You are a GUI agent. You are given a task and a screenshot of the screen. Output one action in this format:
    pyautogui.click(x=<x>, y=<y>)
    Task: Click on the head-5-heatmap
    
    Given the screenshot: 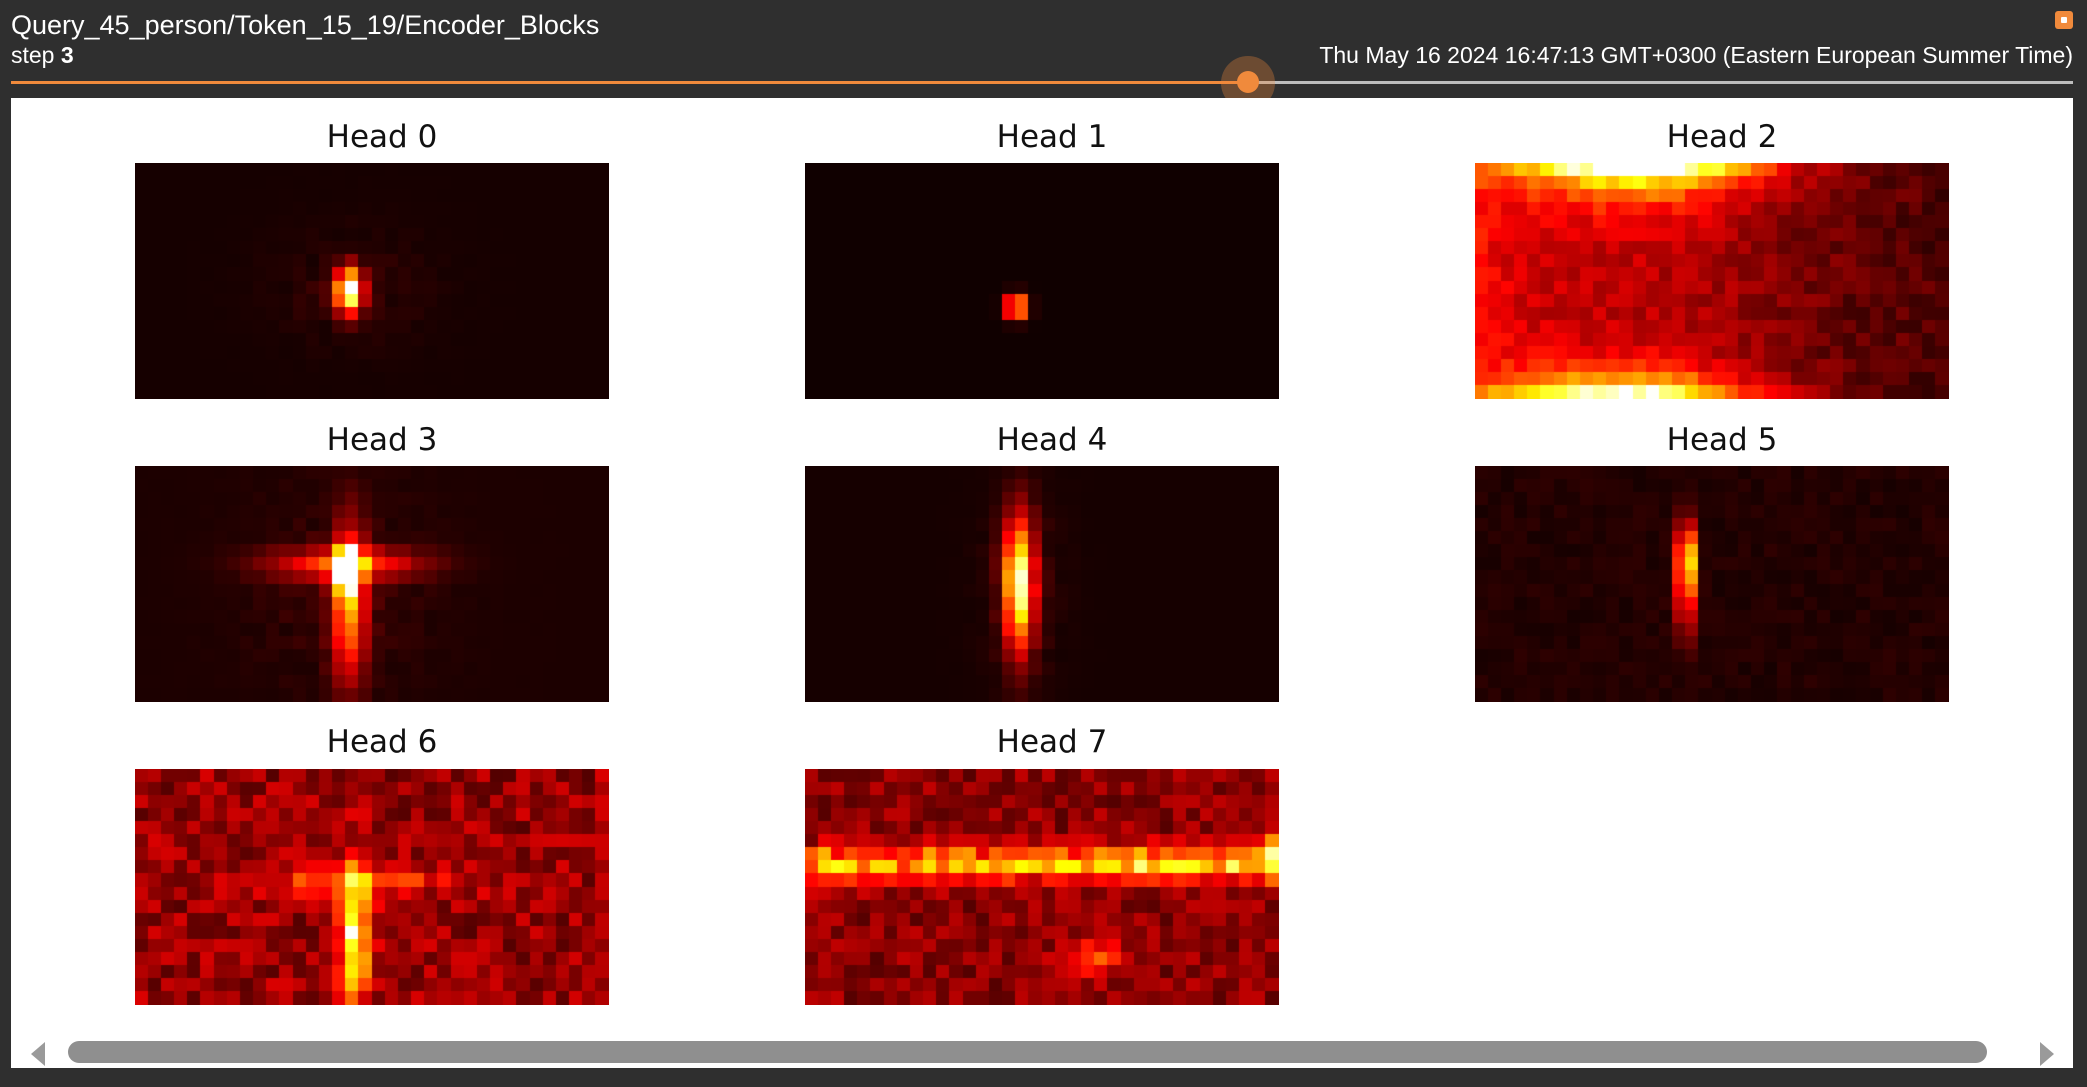 What is the action you would take?
    pyautogui.click(x=1712, y=584)
    